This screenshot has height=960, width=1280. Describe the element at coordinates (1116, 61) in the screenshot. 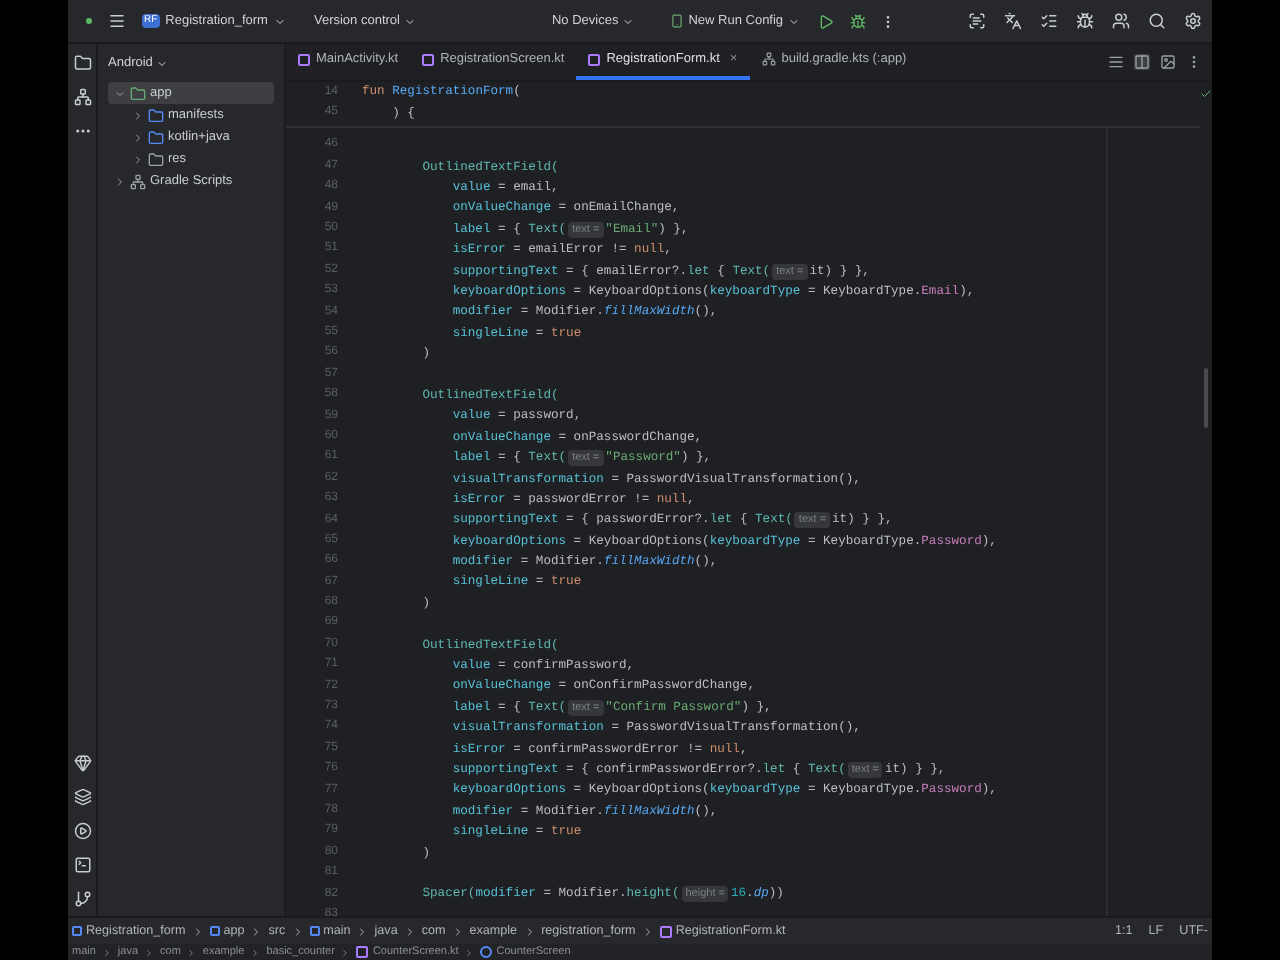

I see `lines-icon` at that location.